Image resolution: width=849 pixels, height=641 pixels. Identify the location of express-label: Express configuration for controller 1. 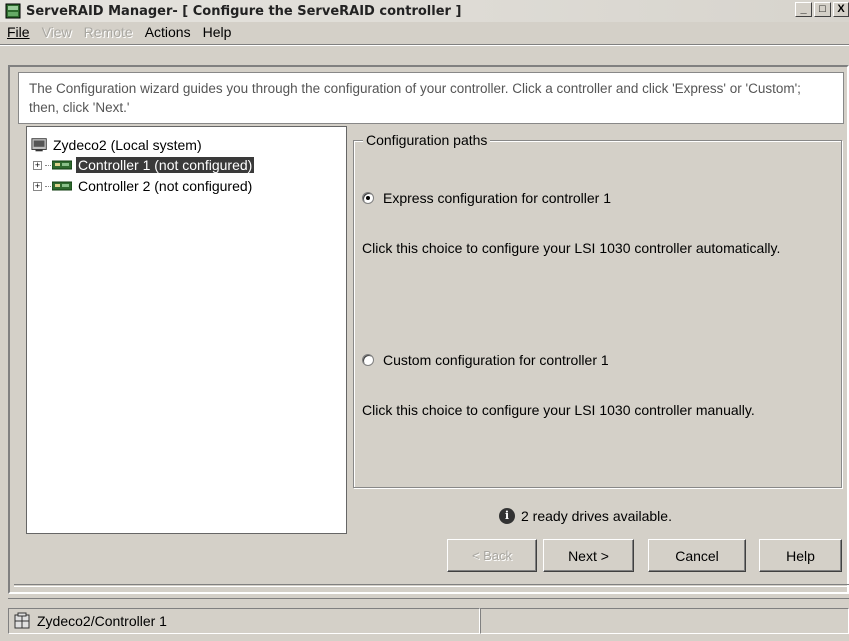
(497, 198).